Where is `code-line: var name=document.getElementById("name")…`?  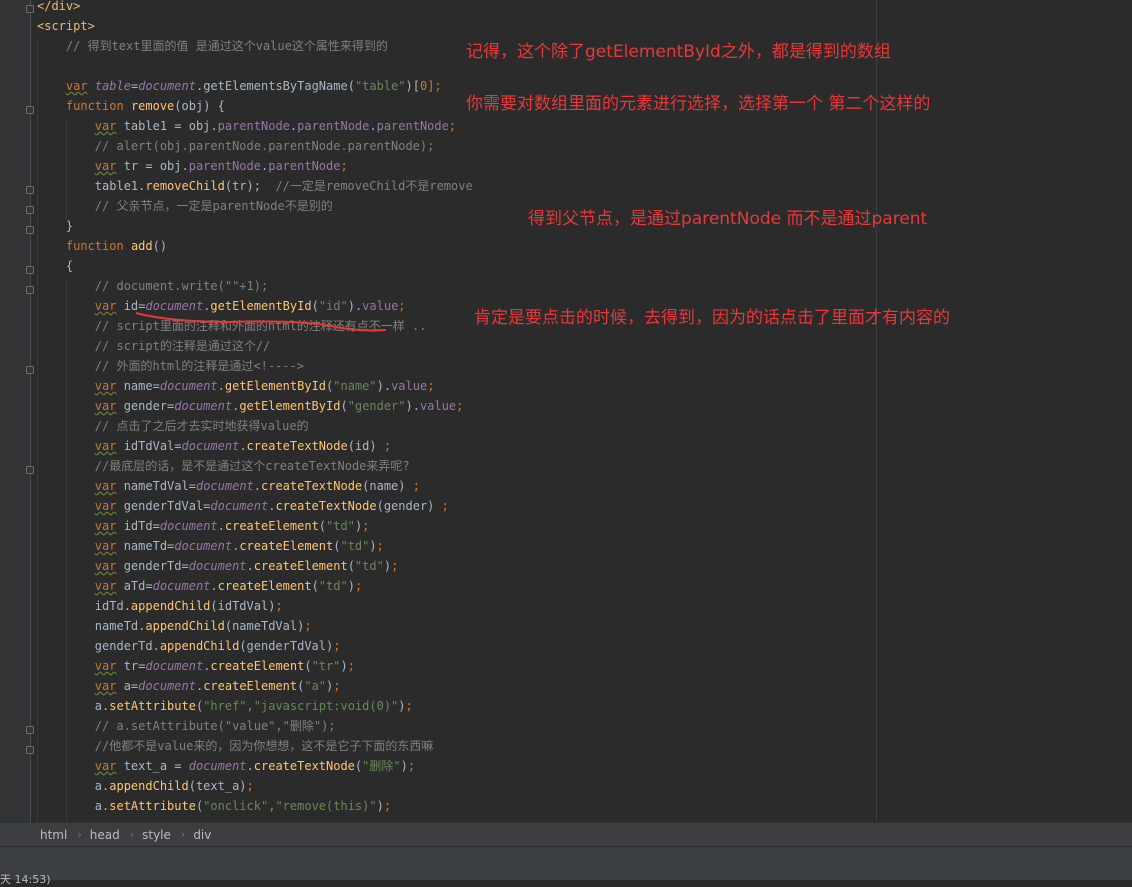
code-line: var name=document.getElementById("name")… is located at coordinates (236, 386).